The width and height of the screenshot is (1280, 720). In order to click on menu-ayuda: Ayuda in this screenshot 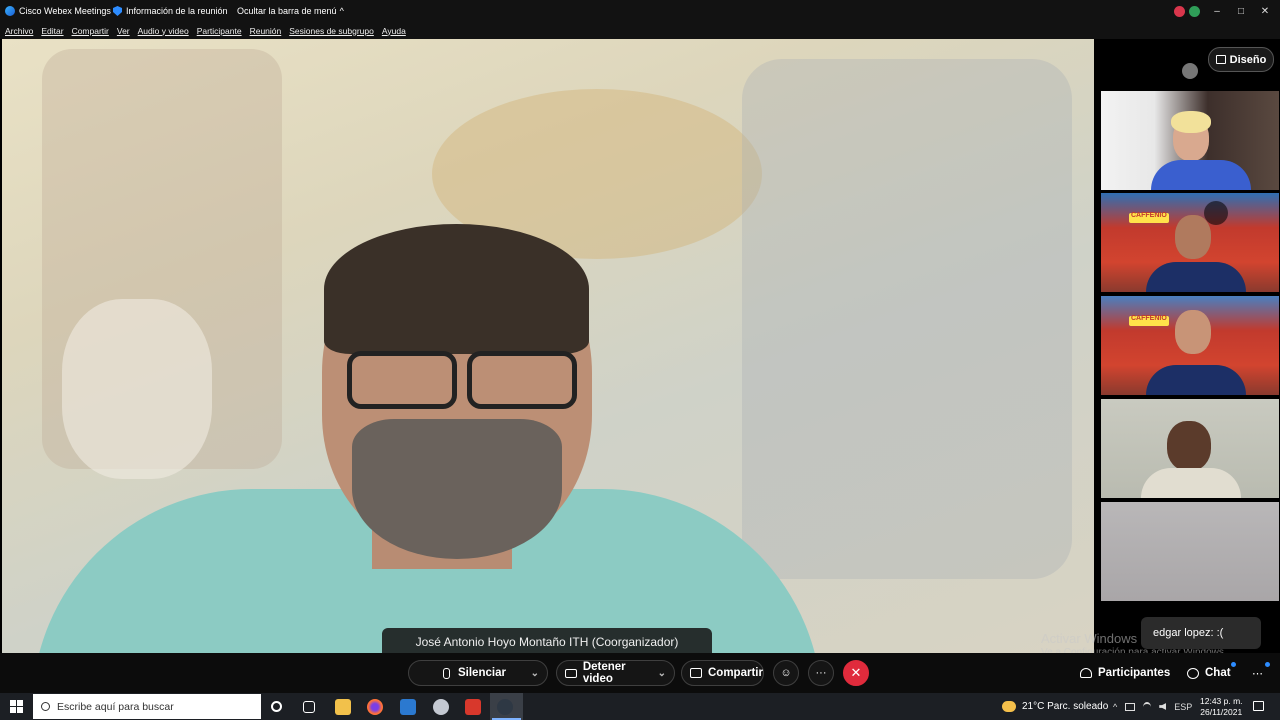, I will do `click(394, 31)`.